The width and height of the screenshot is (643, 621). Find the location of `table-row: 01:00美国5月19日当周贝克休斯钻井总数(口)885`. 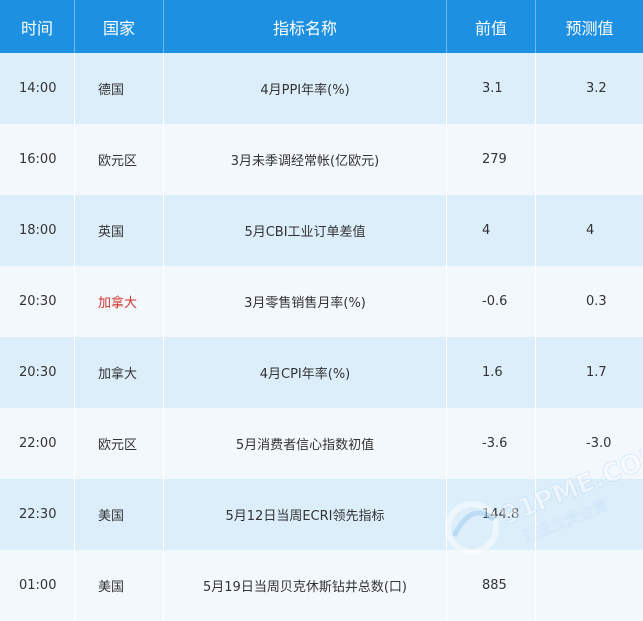

table-row: 01:00美国5月19日当周贝克休斯钻井总数(口)885 is located at coordinates (321, 585).